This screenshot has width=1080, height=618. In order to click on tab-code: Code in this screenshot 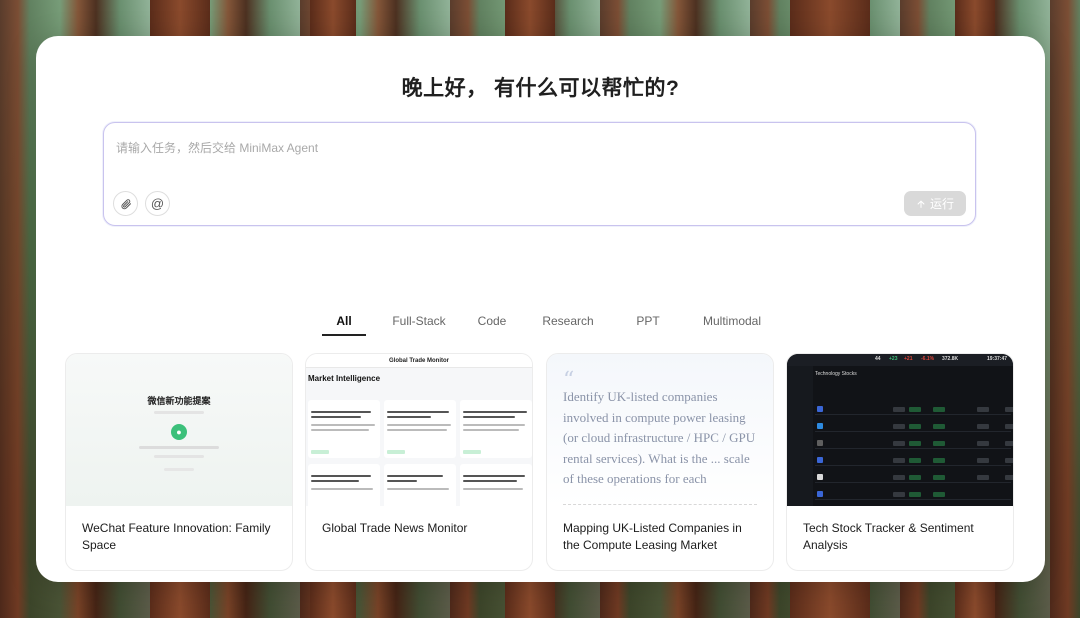, I will do `click(492, 323)`.